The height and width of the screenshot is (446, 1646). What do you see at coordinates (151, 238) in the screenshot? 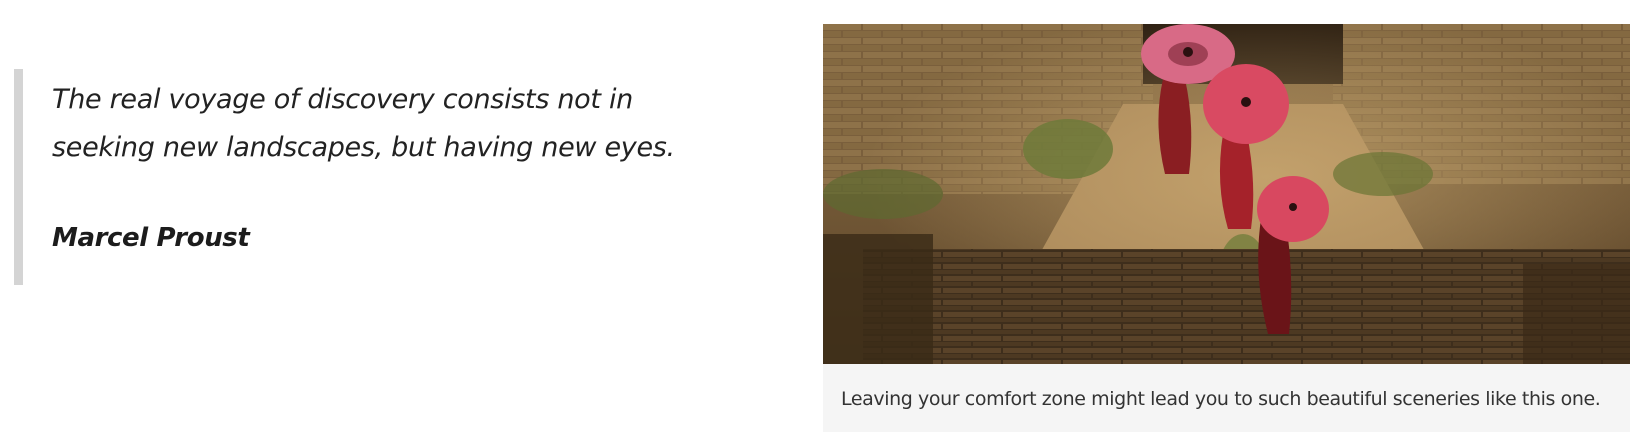
I see `quote-author: Marcel Proust` at bounding box center [151, 238].